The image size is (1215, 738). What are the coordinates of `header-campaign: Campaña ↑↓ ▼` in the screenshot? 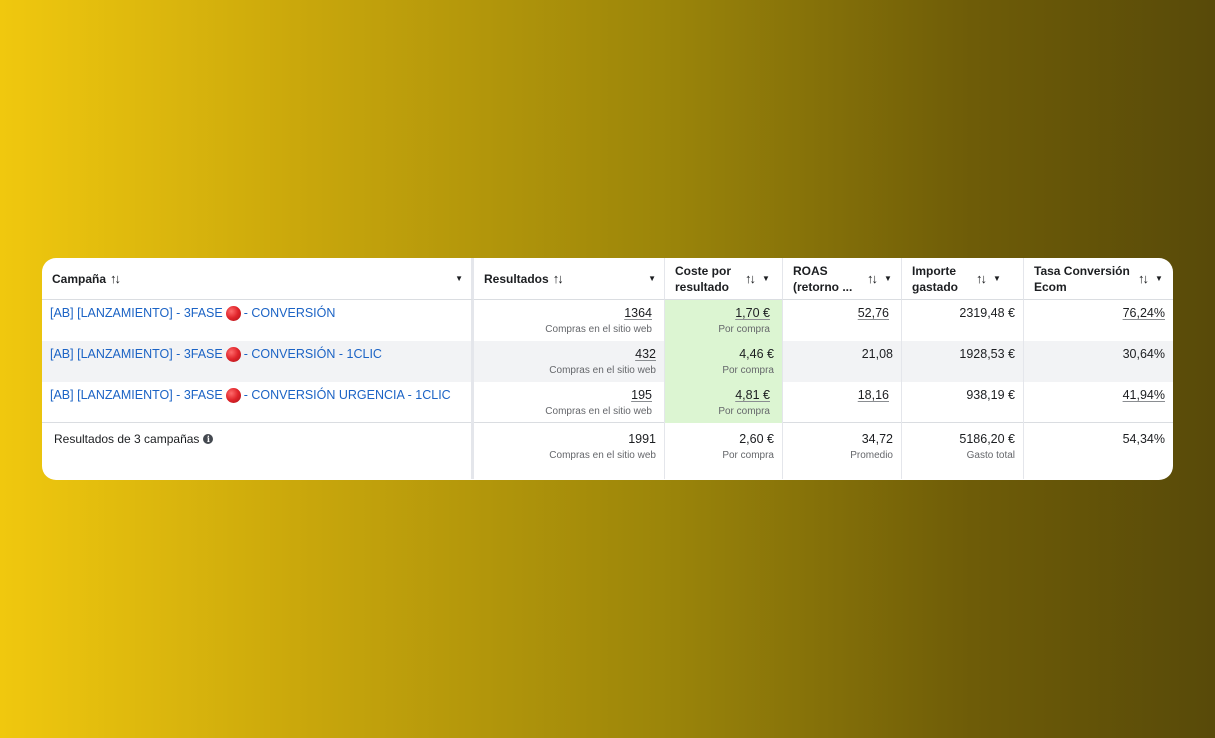 It's located at (258, 279).